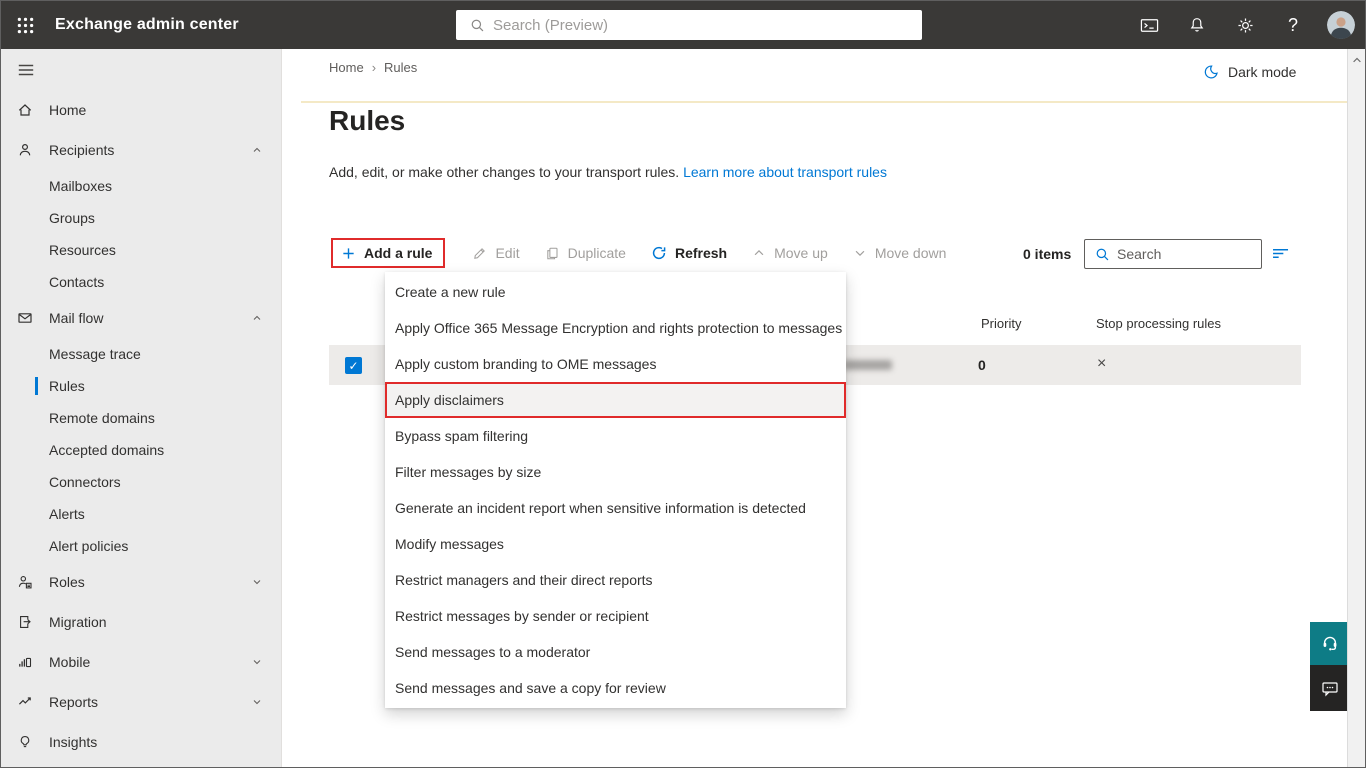  Describe the element at coordinates (141, 662) in the screenshot. I see `sidebar-item-mobile: Mobile` at that location.